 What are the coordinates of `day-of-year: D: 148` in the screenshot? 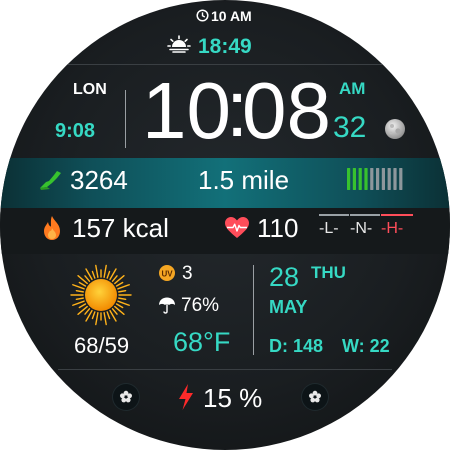 It's located at (296, 346).